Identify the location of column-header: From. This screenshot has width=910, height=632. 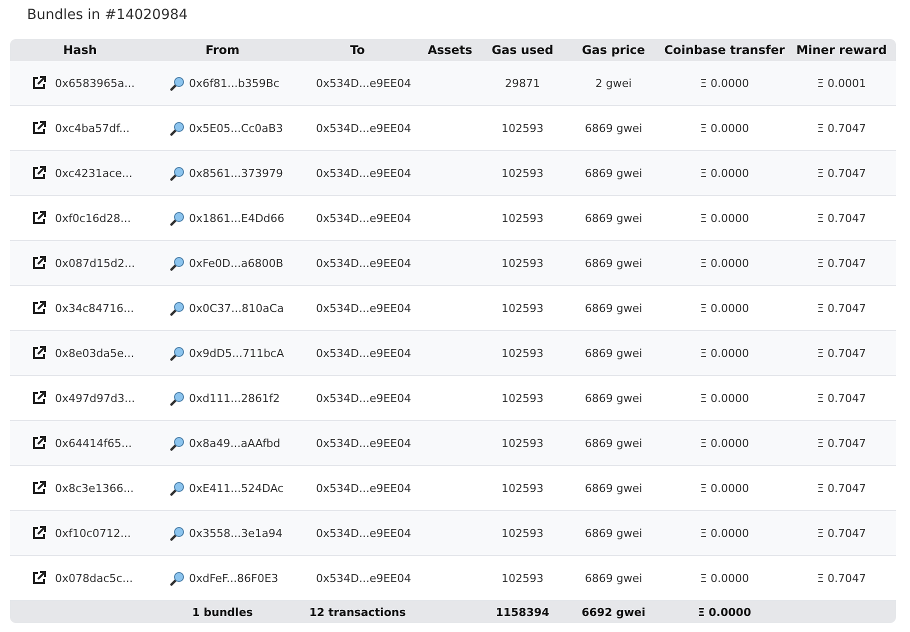
(222, 50).